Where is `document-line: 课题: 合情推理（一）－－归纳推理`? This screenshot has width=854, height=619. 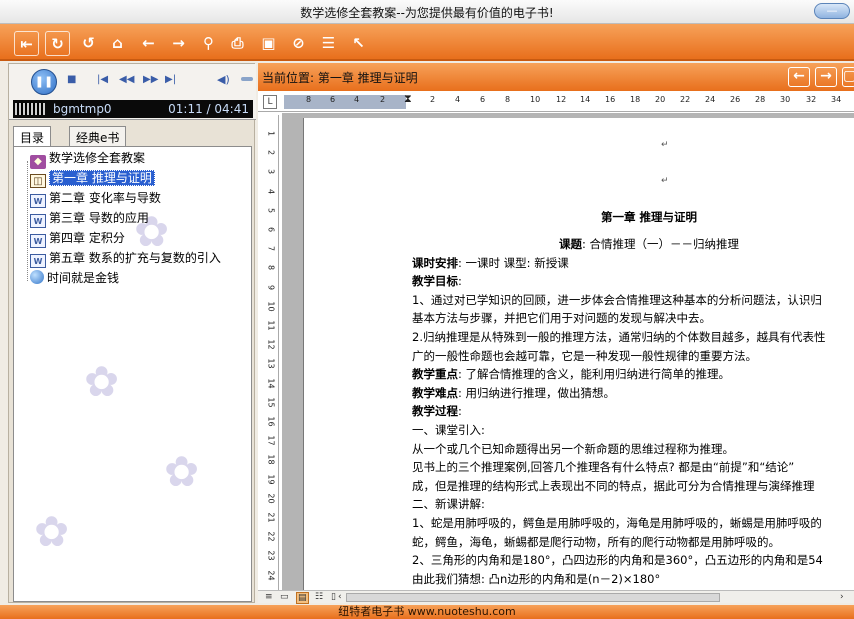 document-line: 课题: 合情推理（一）－－归纳推理 is located at coordinates (649, 244).